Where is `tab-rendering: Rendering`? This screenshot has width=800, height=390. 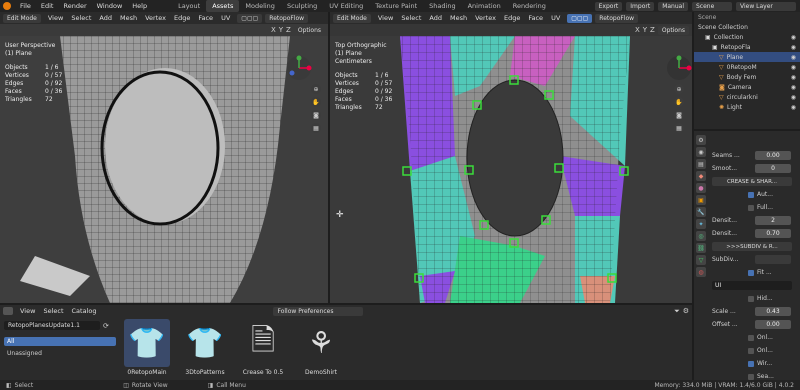
tab-rendering: Rendering is located at coordinates (529, 6).